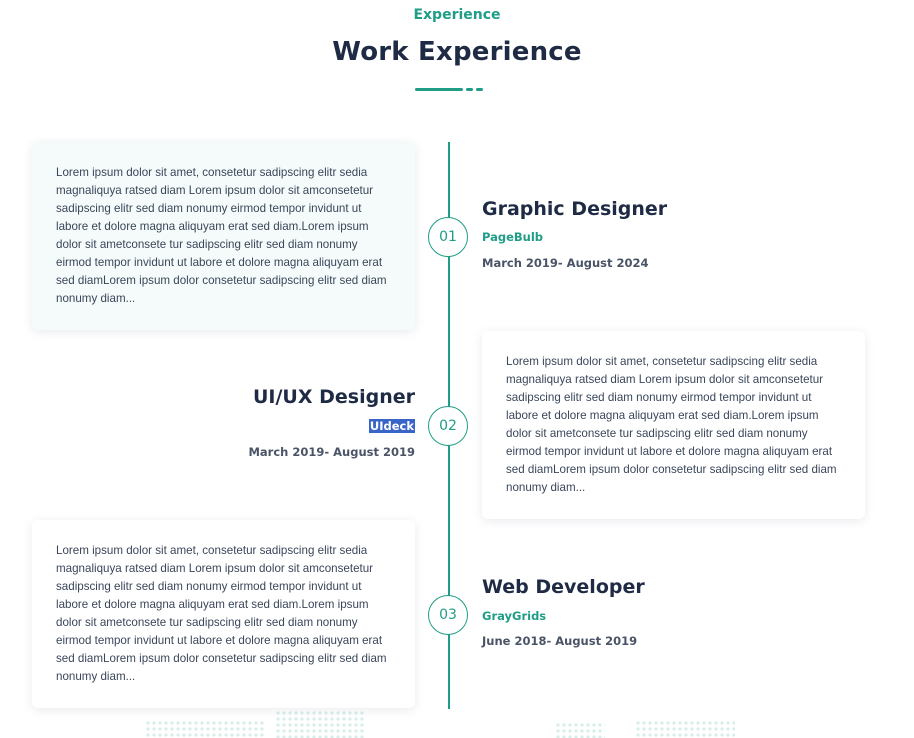 The height and width of the screenshot is (738, 914). What do you see at coordinates (331, 452) in the screenshot?
I see `period-2: March 2019- August 2019` at bounding box center [331, 452].